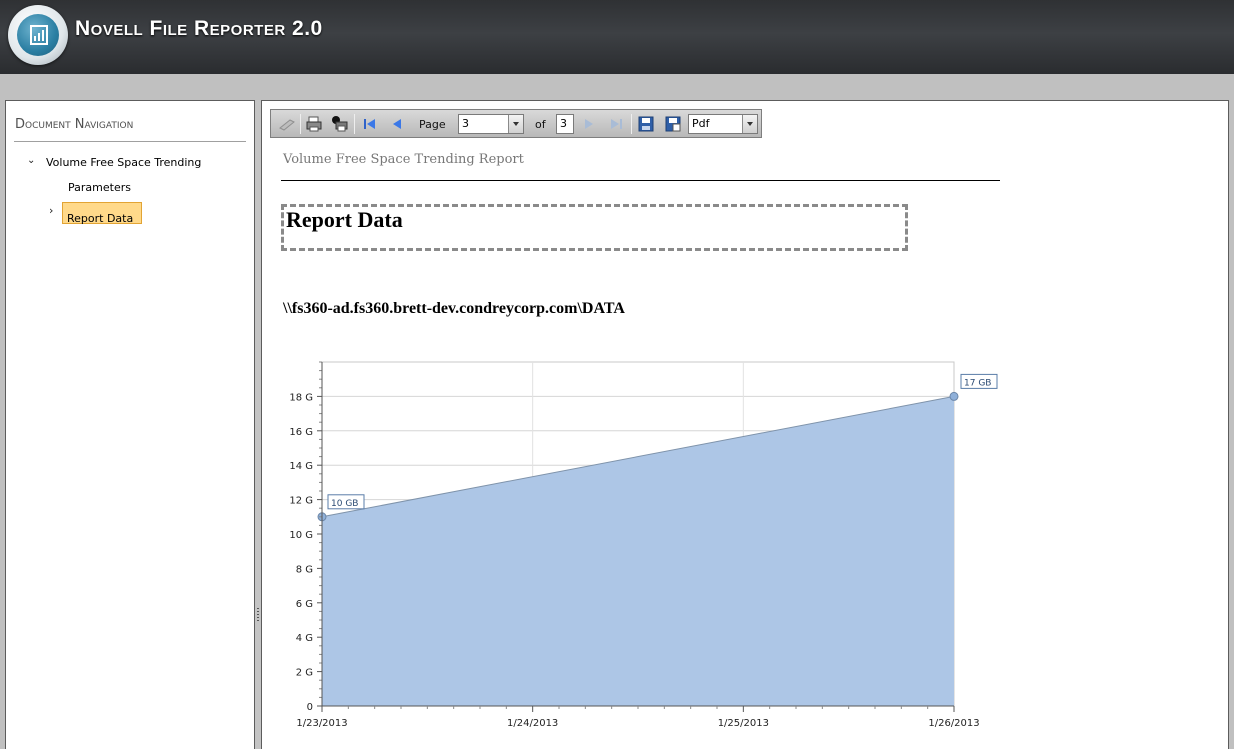 The height and width of the screenshot is (749, 1234). Describe the element at coordinates (397, 124) in the screenshot. I see `previous-page-icon` at that location.